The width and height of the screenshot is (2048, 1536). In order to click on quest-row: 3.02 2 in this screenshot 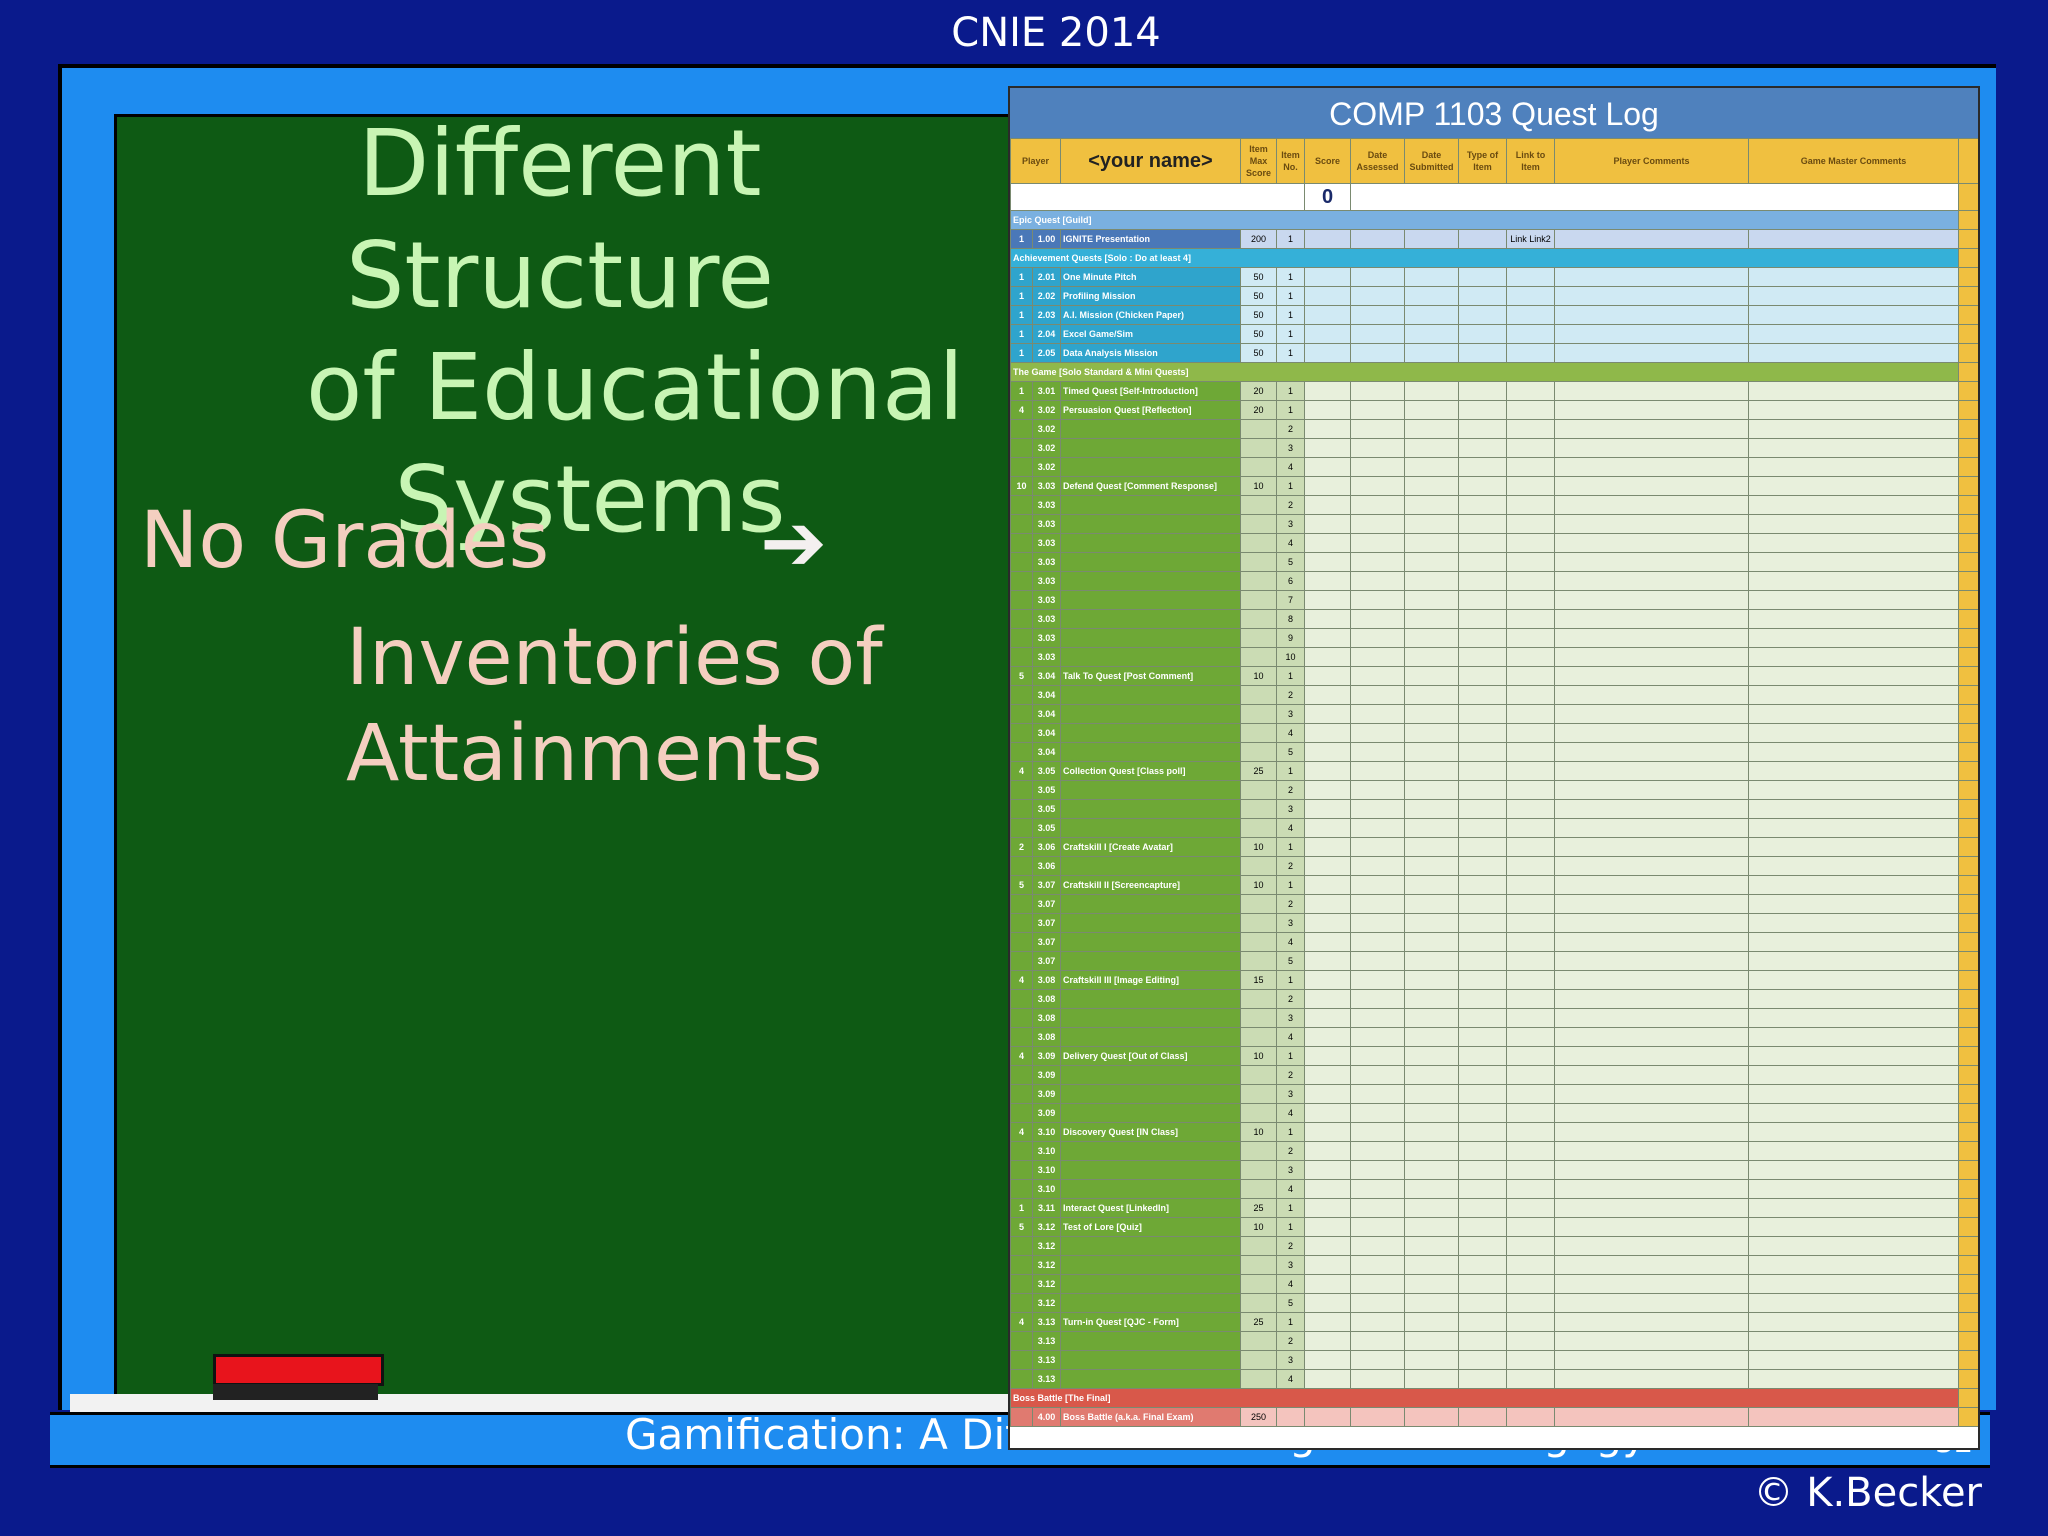, I will do `click(1494, 429)`.